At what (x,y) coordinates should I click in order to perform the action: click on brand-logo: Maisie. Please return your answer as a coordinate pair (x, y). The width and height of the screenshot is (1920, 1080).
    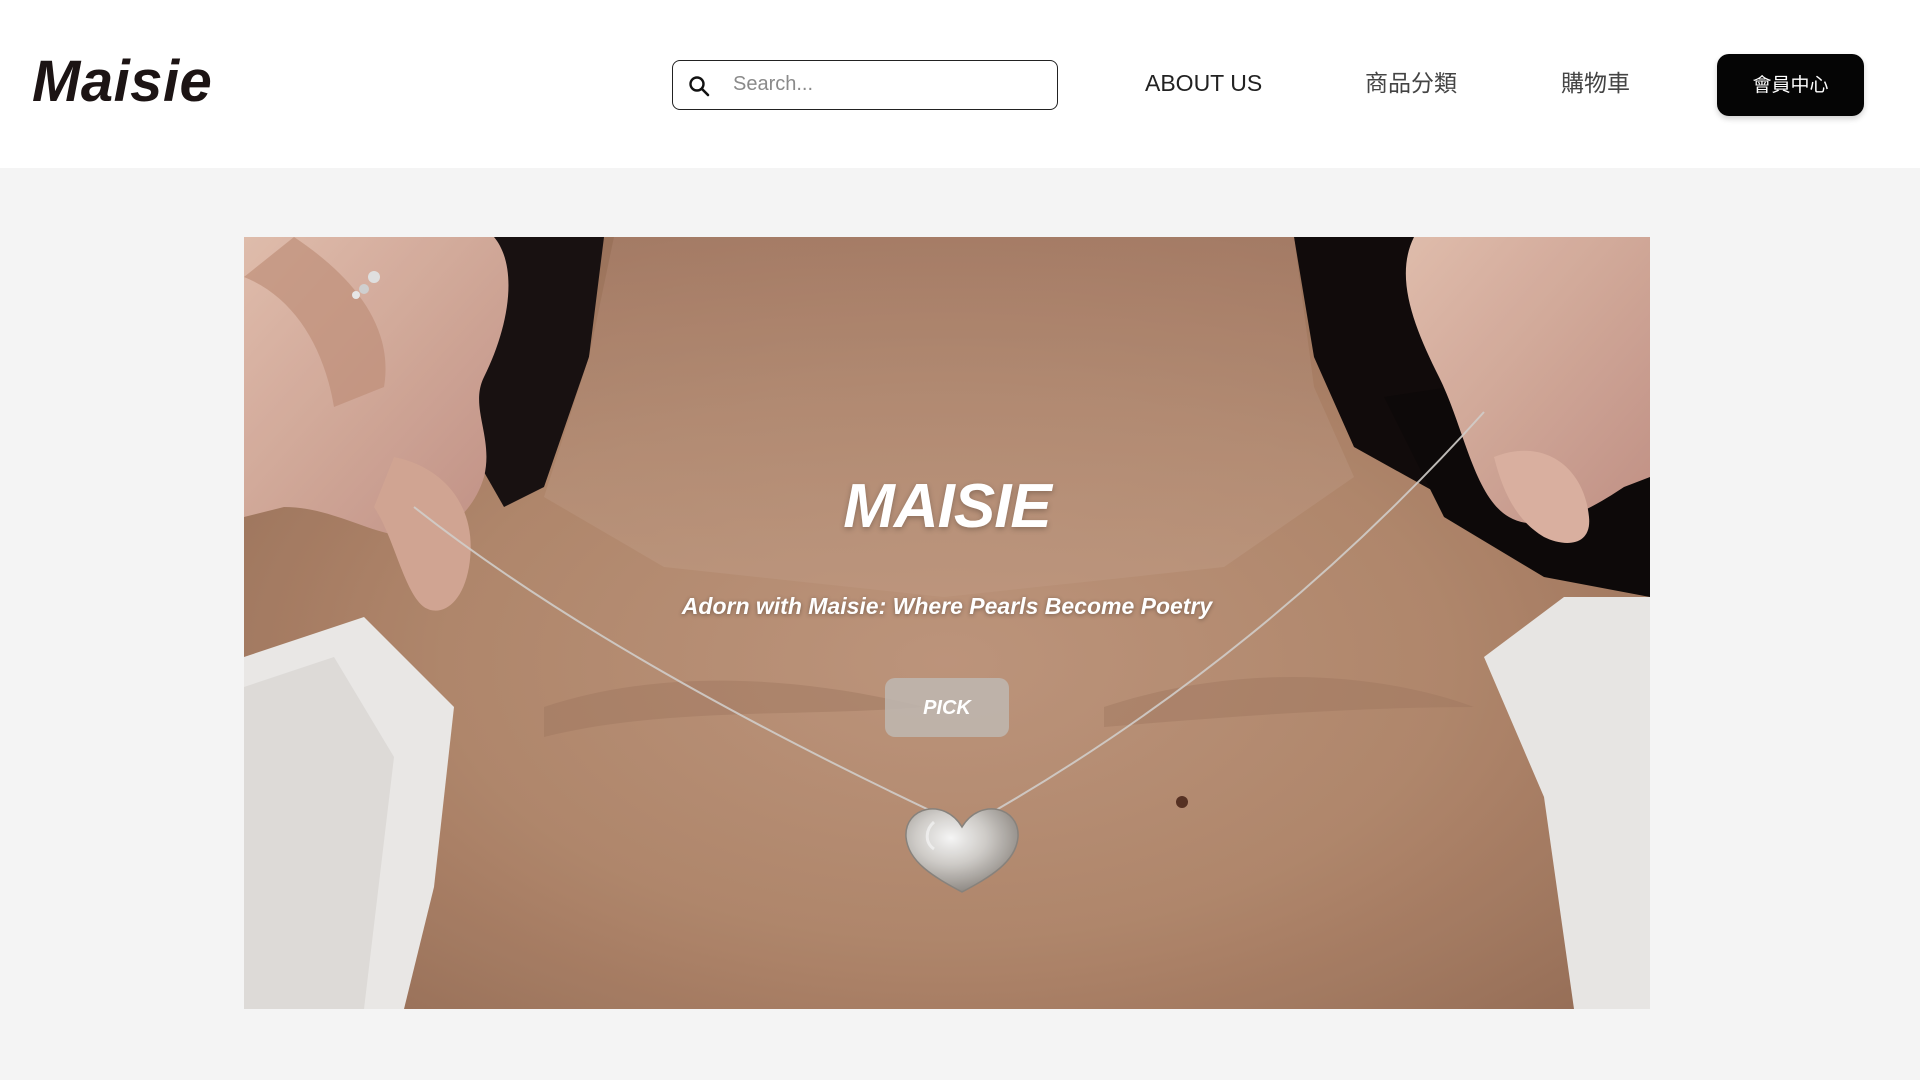
    Looking at the image, I should click on (122, 82).